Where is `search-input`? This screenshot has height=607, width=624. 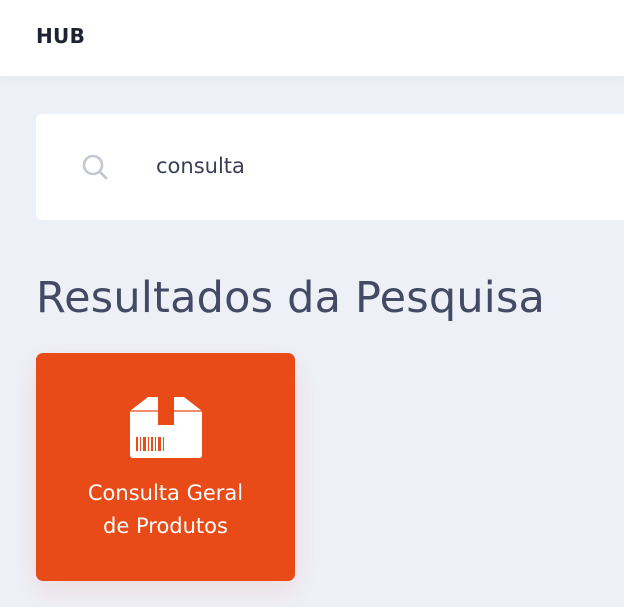
search-input is located at coordinates (376, 166).